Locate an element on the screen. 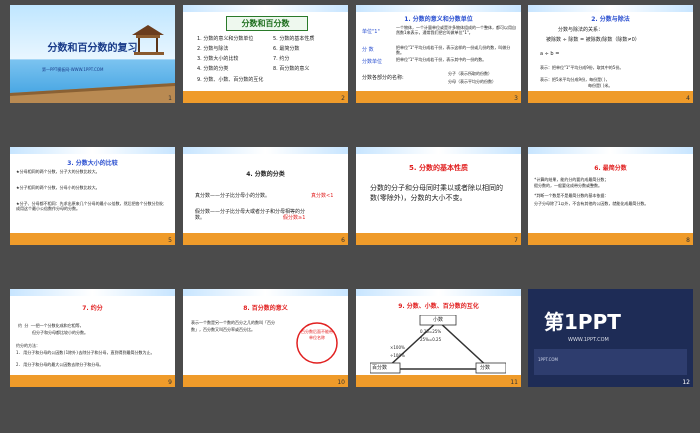 The width and height of the screenshot is (700, 433). slide-number: 12 is located at coordinates (686, 382).